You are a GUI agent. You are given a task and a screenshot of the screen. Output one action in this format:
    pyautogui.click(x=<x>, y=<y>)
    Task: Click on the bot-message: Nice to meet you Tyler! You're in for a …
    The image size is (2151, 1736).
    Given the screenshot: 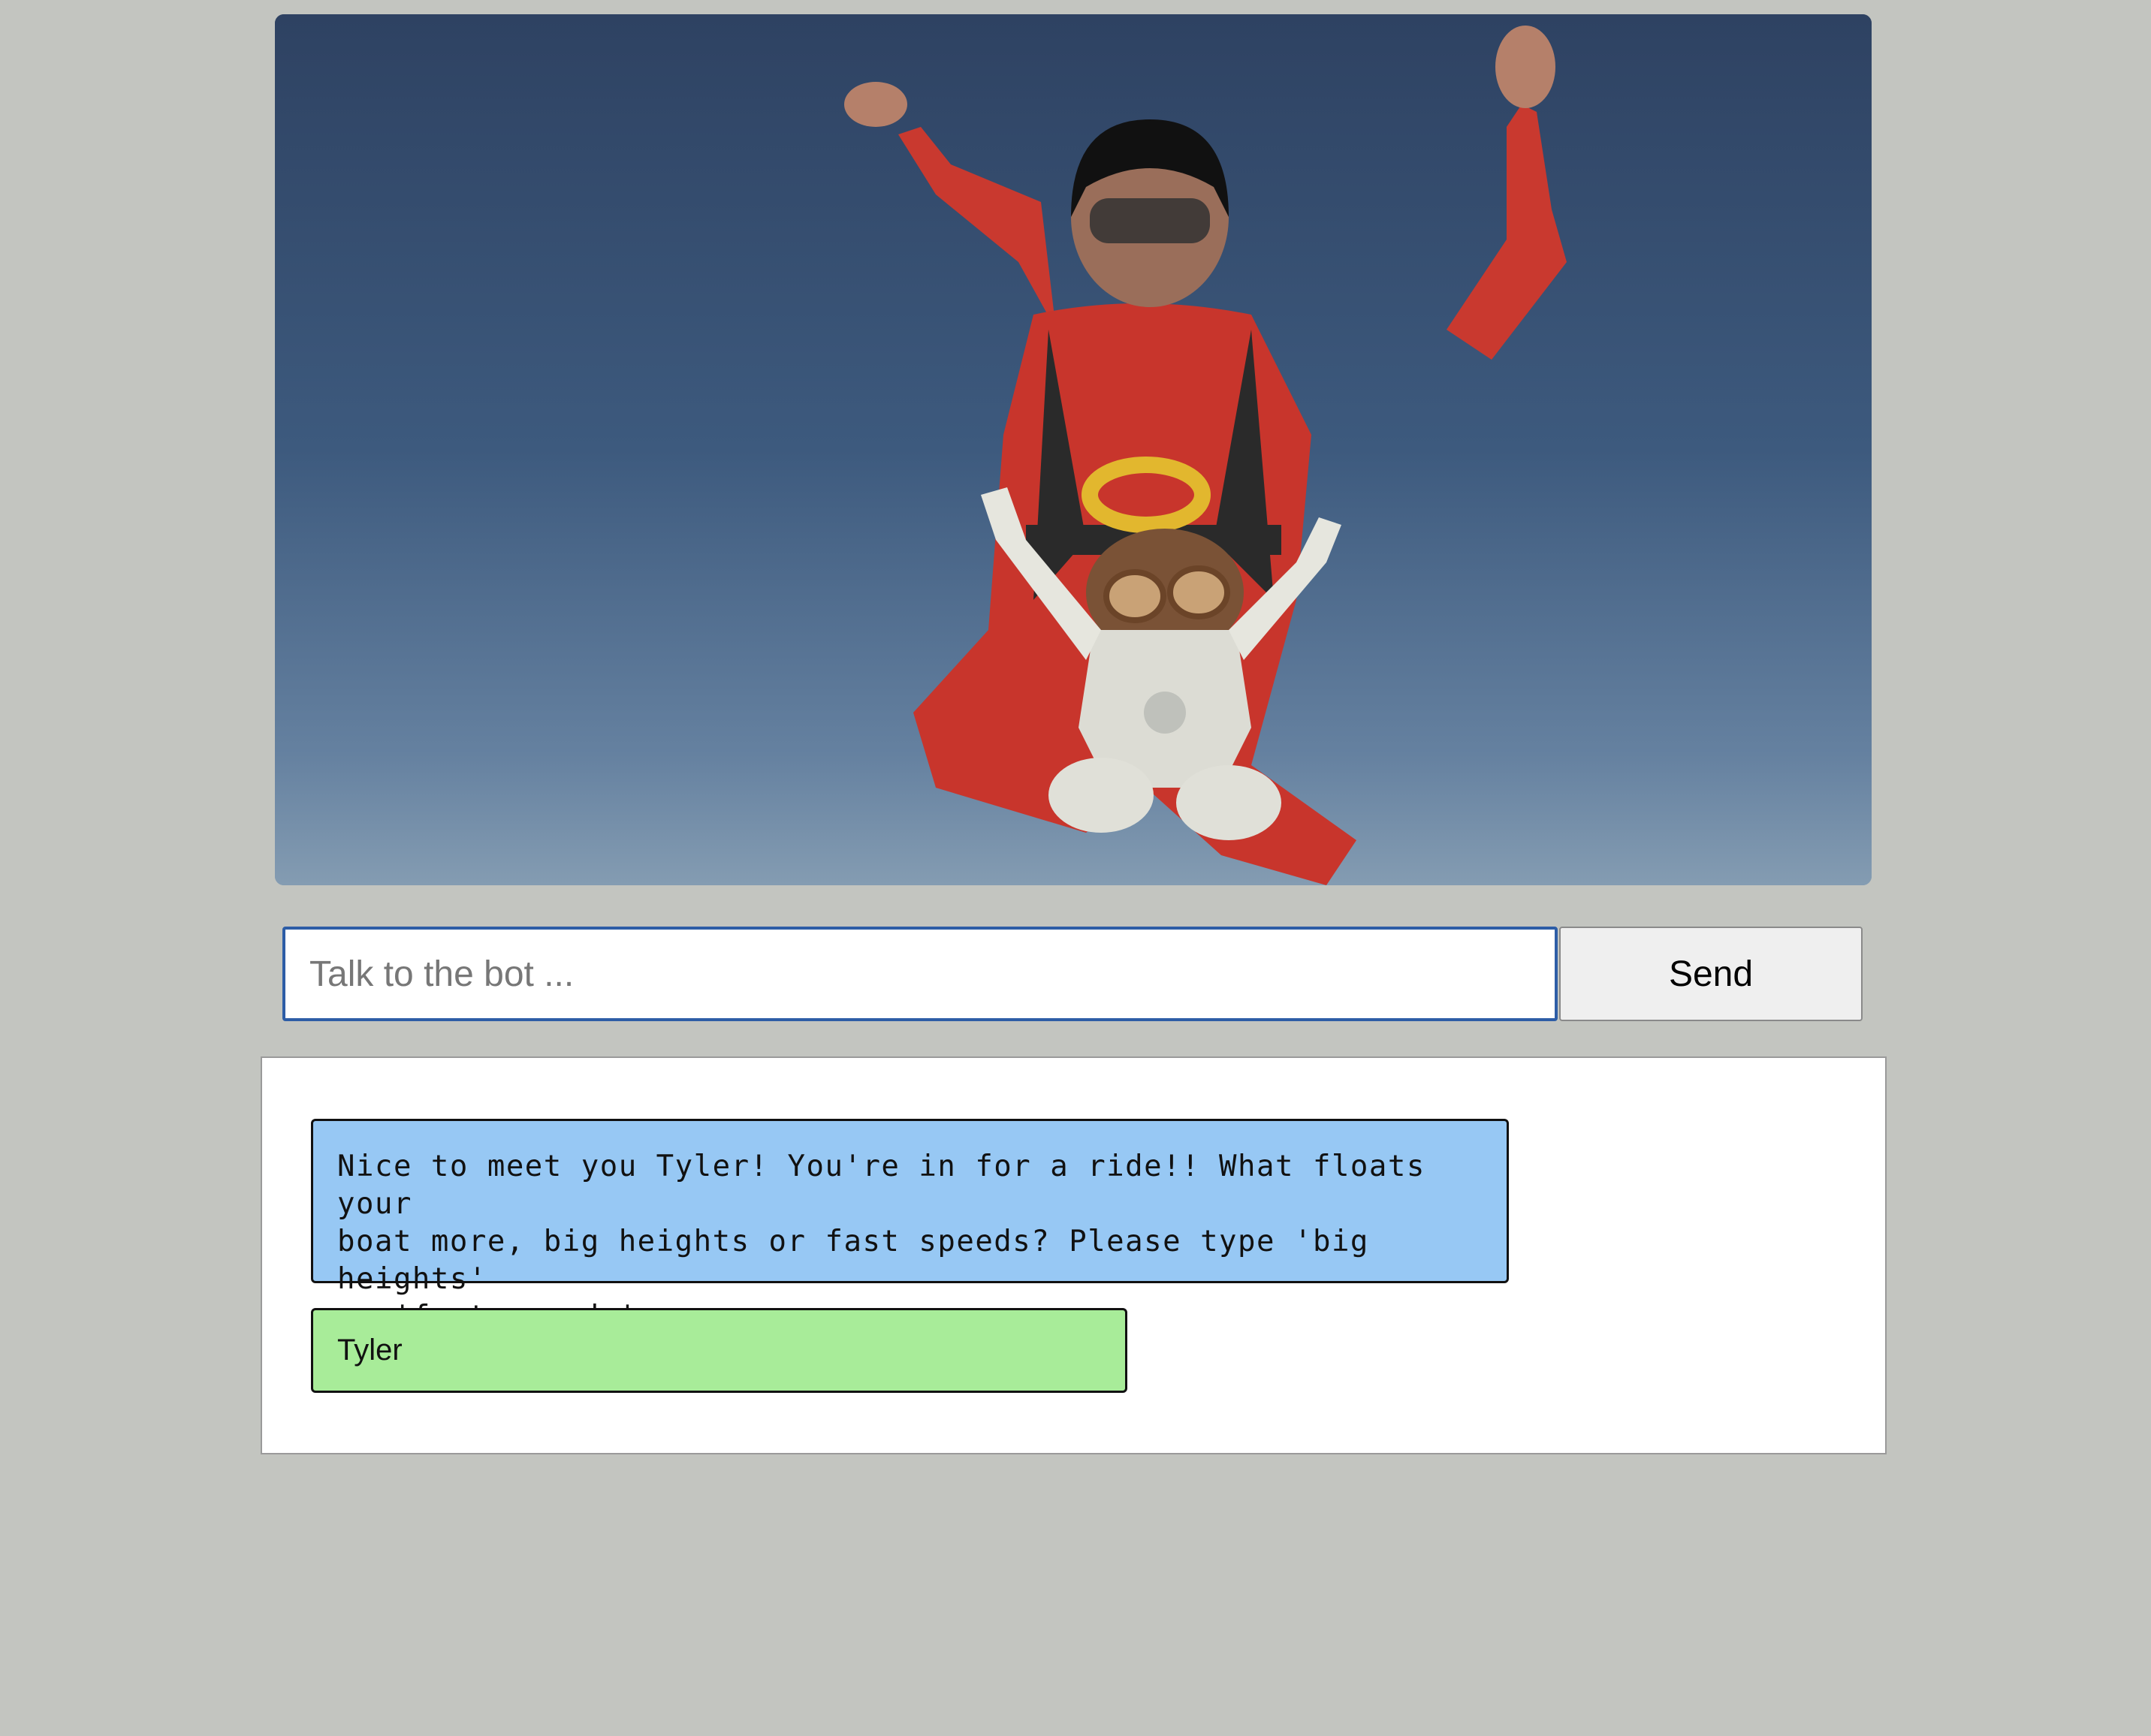 What is the action you would take?
    pyautogui.click(x=910, y=1226)
    